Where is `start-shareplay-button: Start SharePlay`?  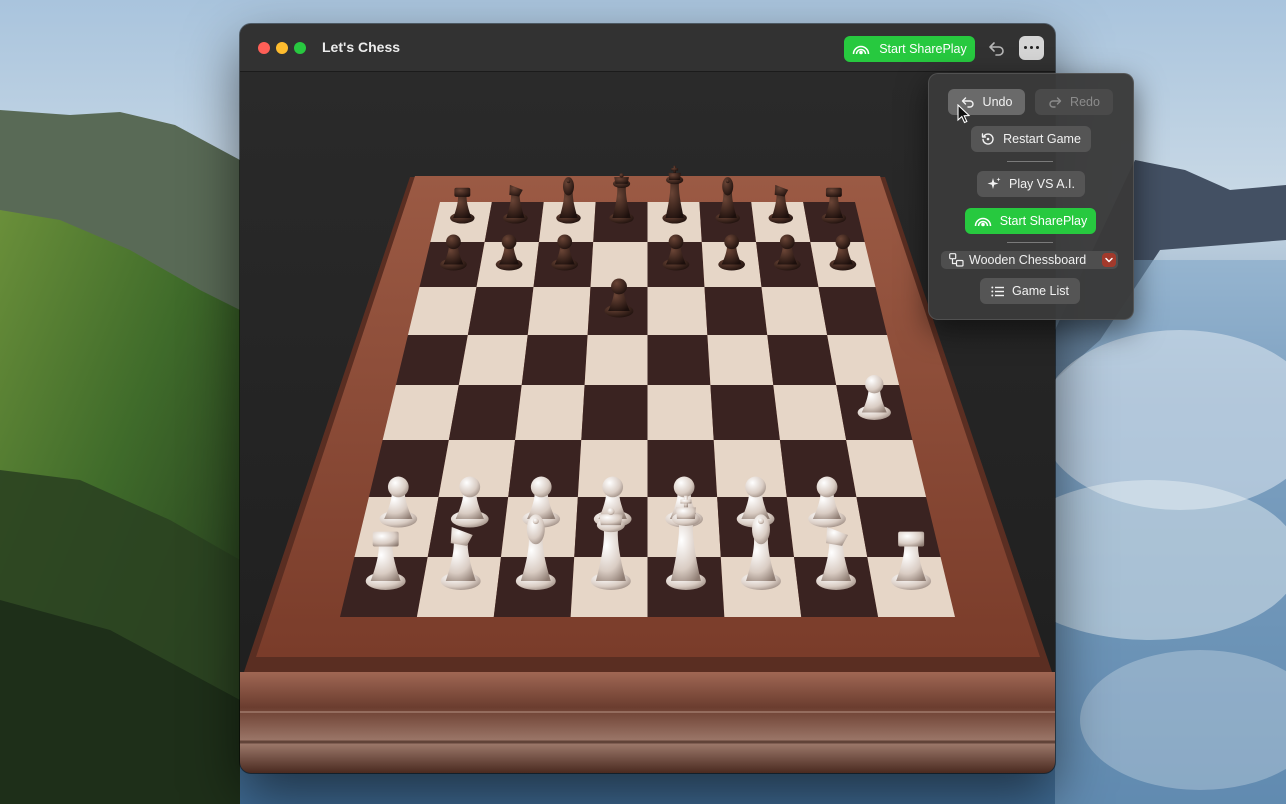
start-shareplay-button: Start SharePlay is located at coordinates (909, 49).